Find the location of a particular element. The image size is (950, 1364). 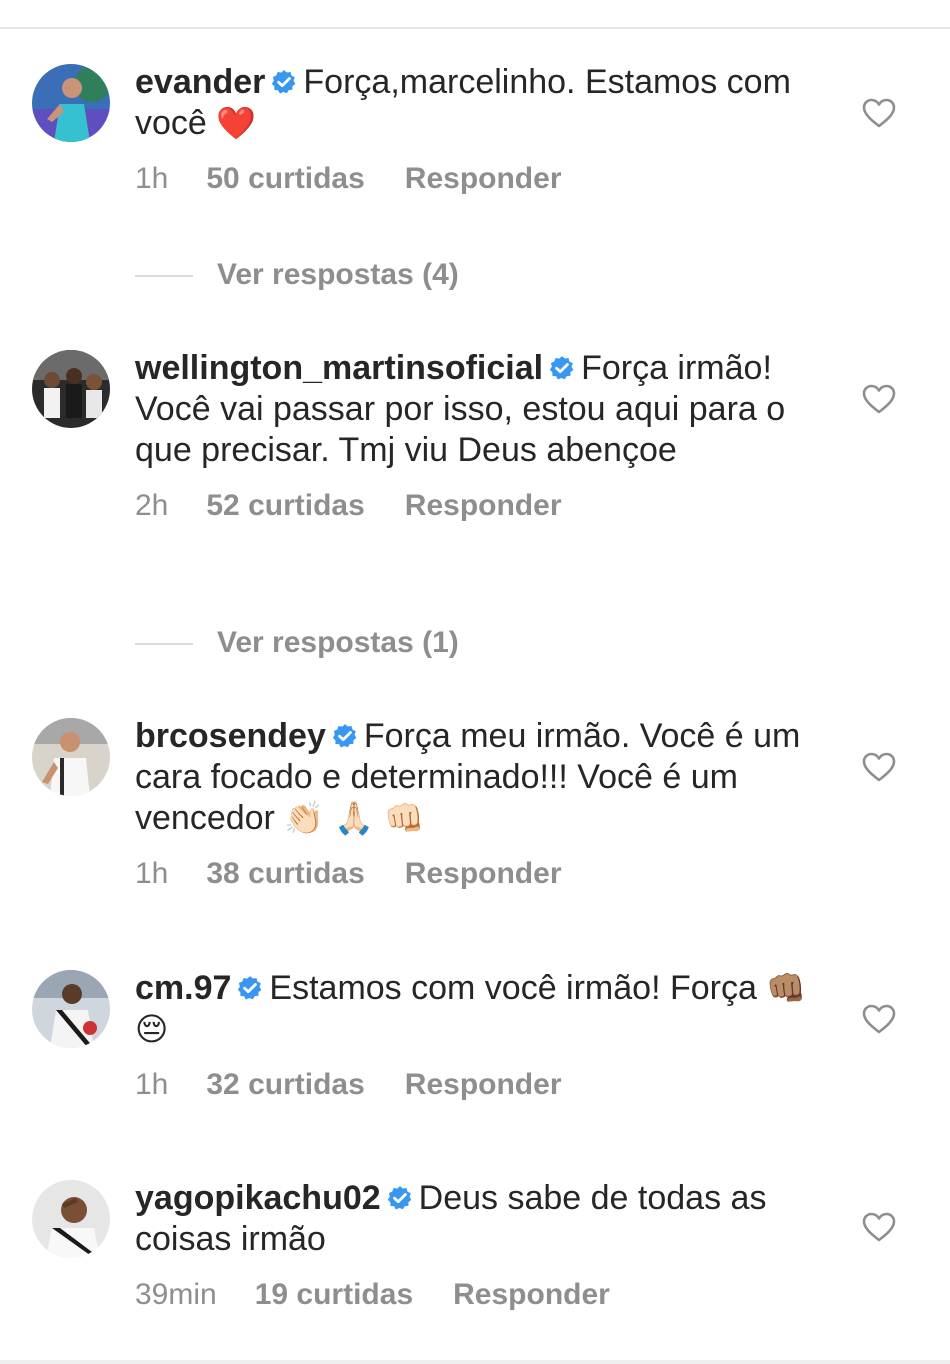

comment-meta: 1h 38 curtidas Responder is located at coordinates (480, 874).